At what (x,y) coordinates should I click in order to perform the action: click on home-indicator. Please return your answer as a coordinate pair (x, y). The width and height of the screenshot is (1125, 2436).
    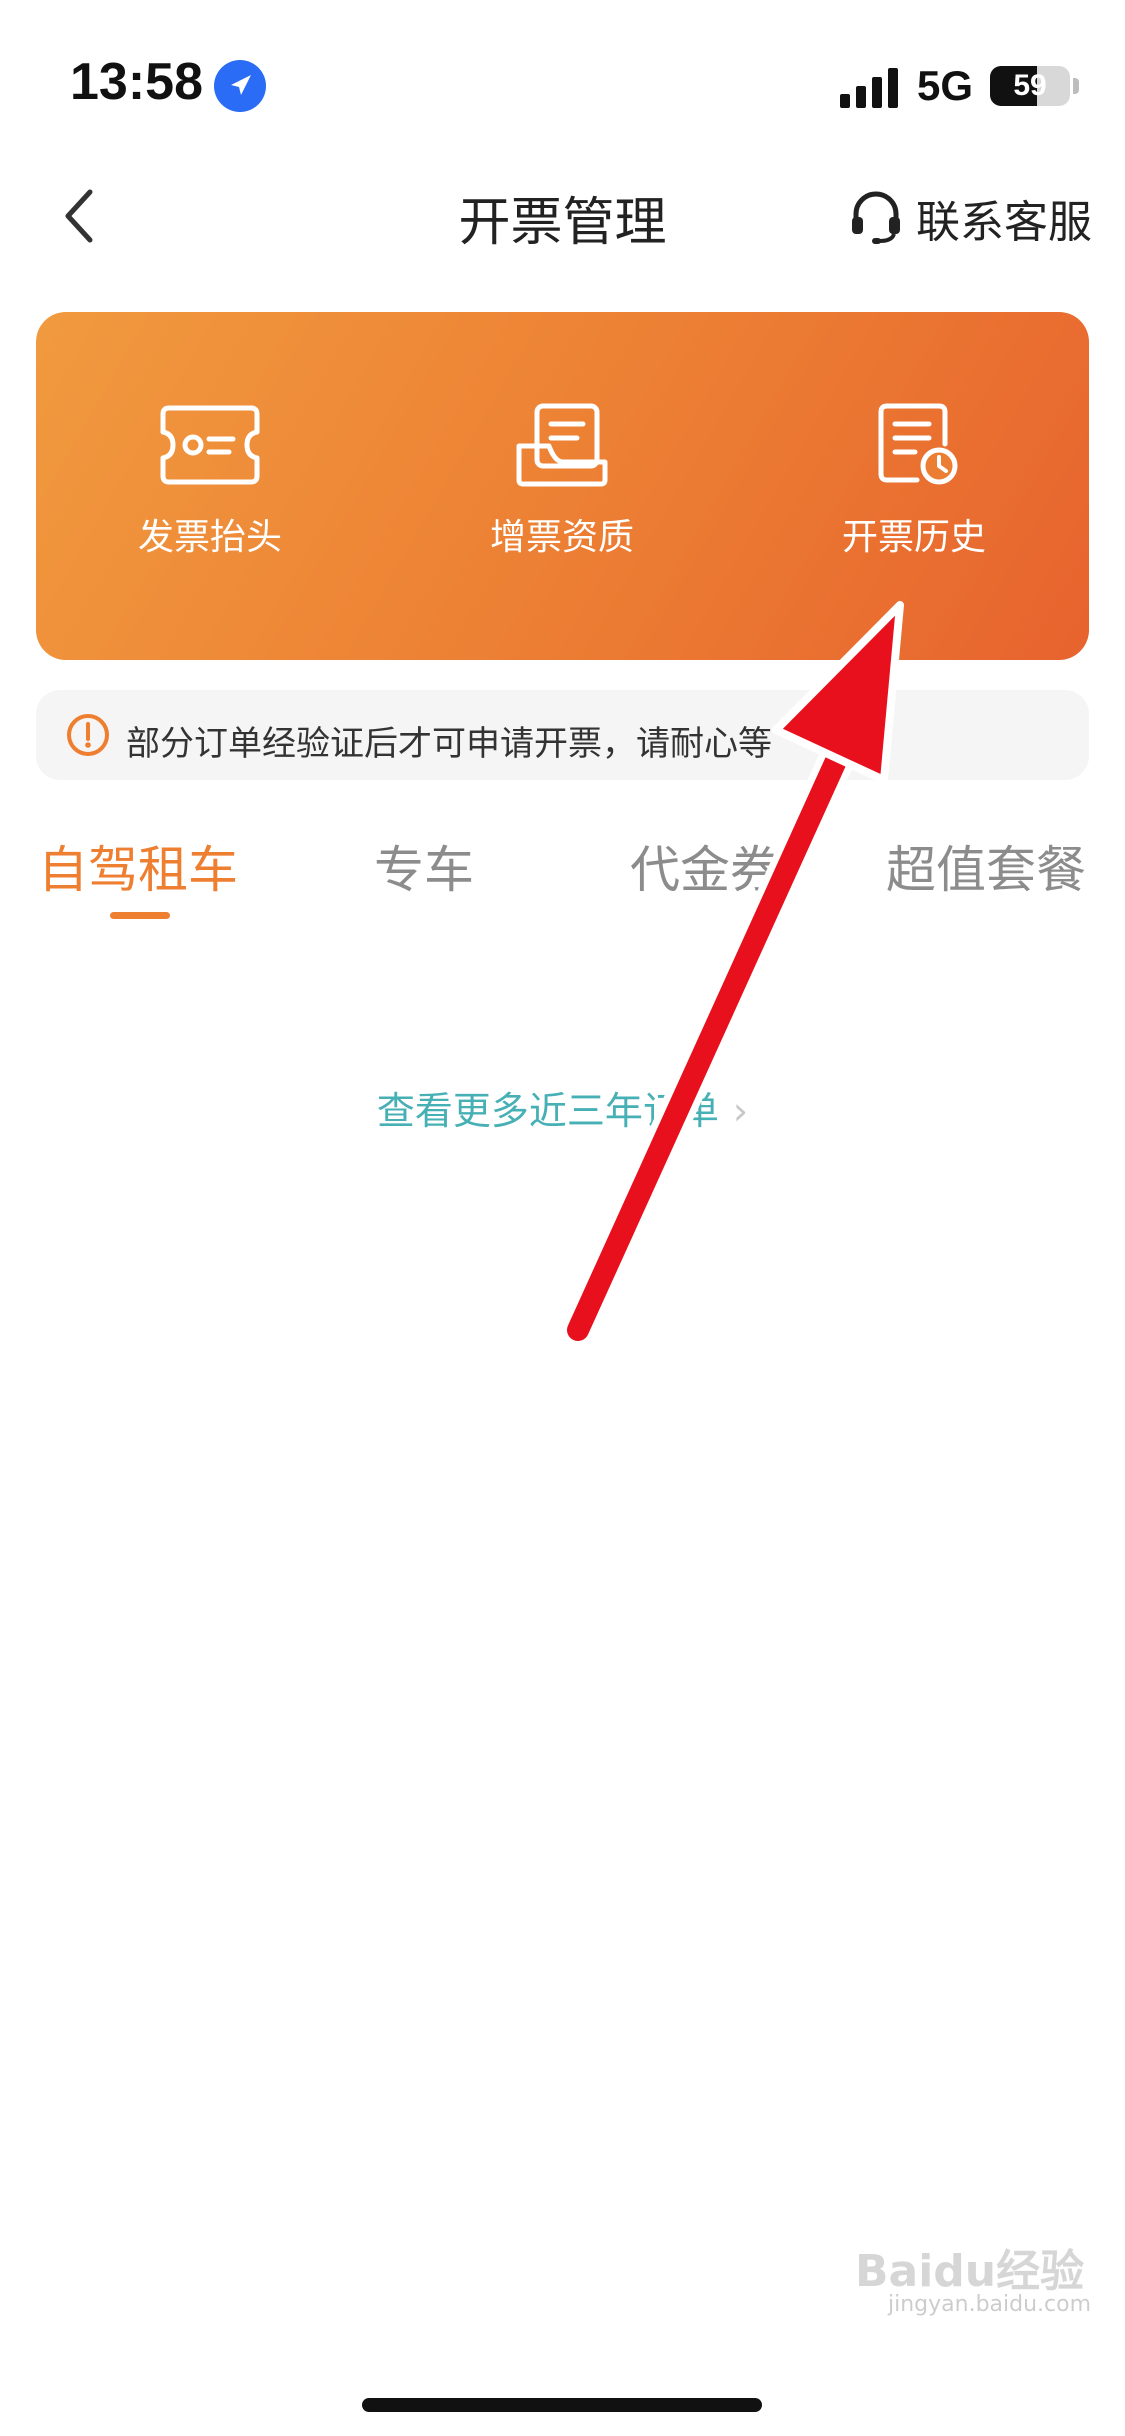
    Looking at the image, I should click on (562, 2405).